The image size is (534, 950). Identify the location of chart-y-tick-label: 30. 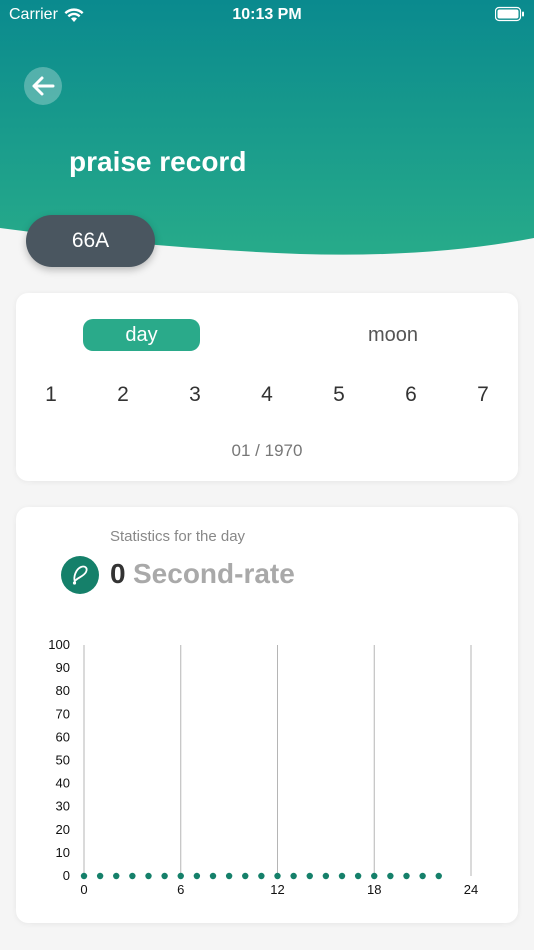
(63, 806).